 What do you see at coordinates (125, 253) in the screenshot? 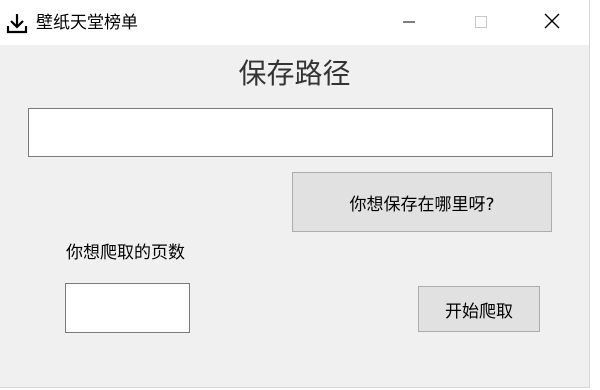
I see `pages-label: 你想爬取的页数` at bounding box center [125, 253].